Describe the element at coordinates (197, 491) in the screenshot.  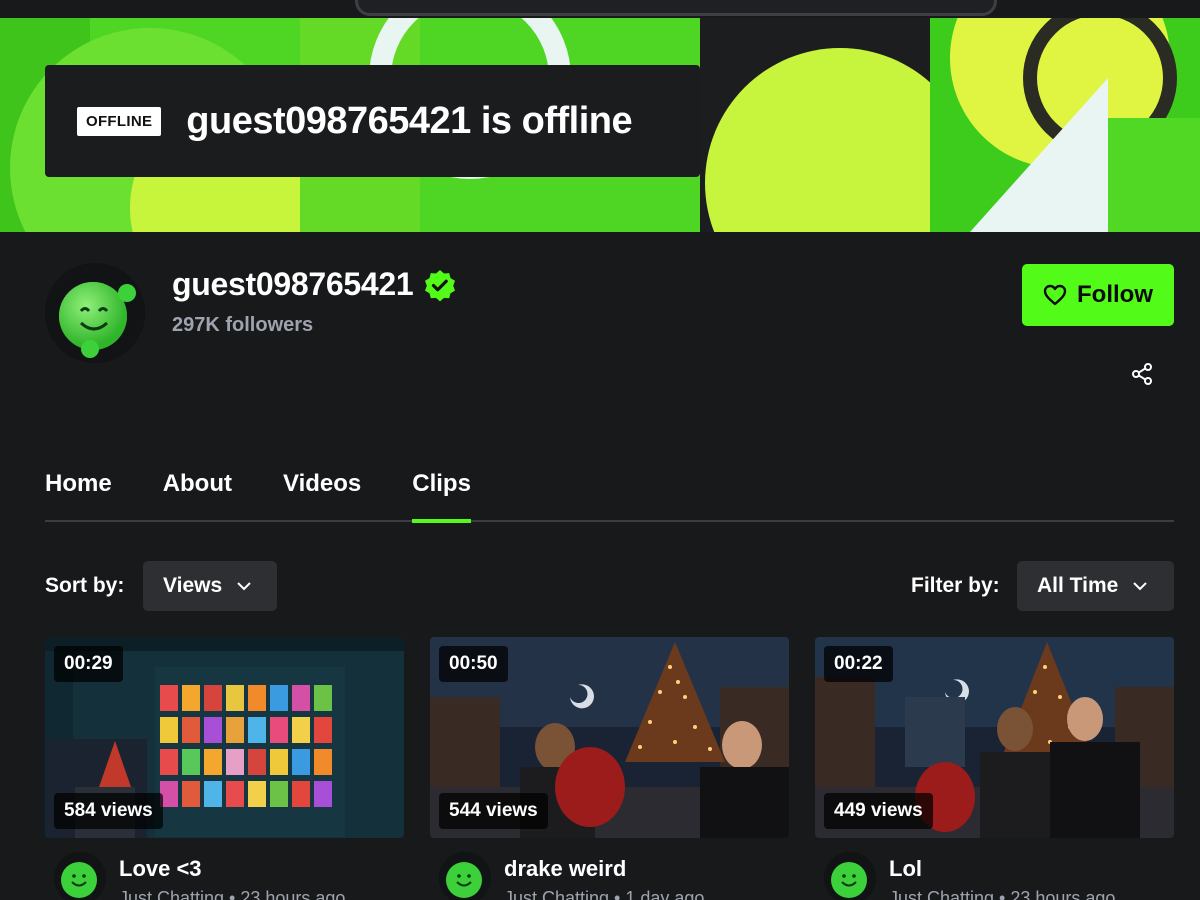
I see `tab-about: About` at that location.